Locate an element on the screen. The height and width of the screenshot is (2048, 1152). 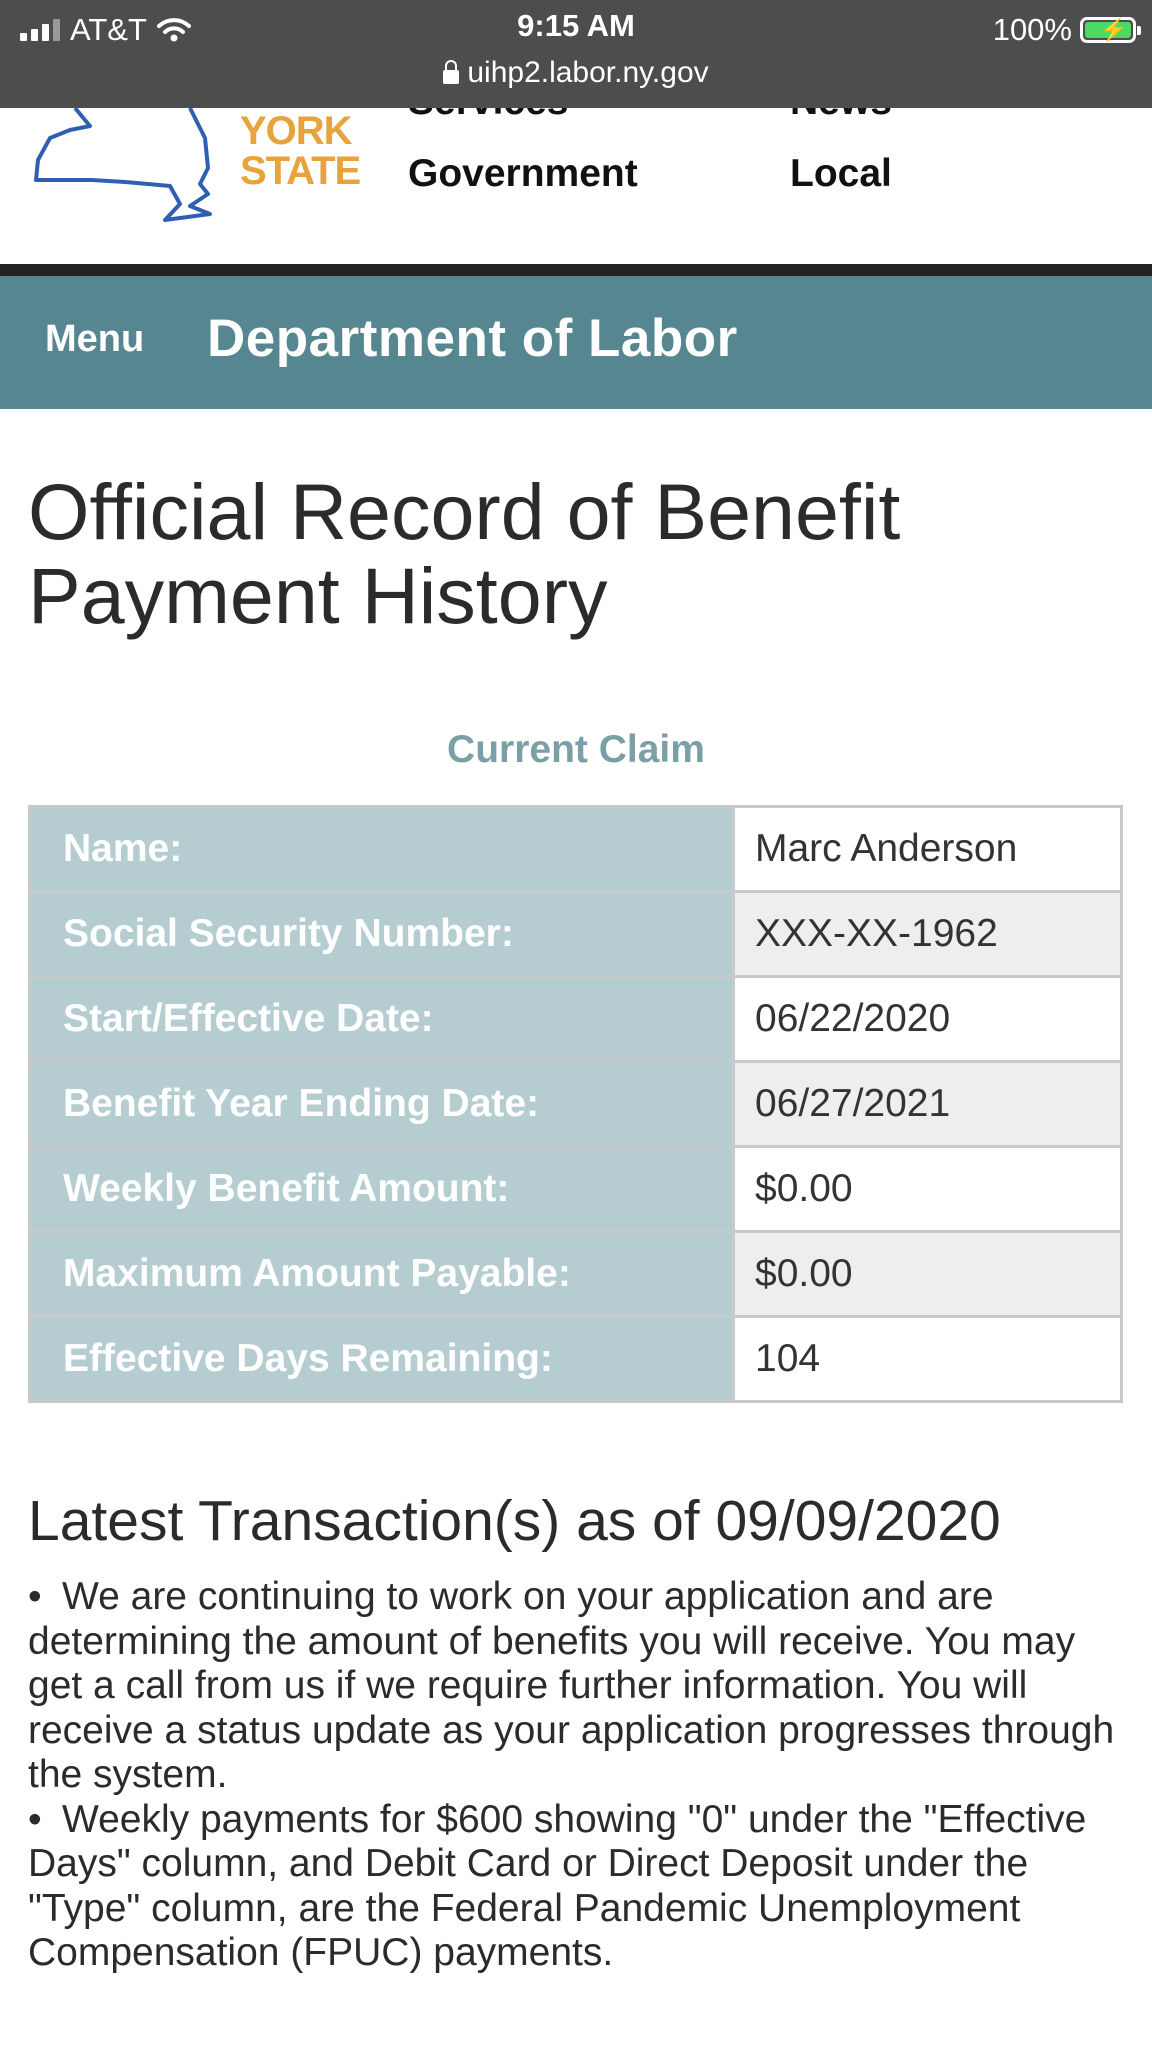
department-title: Department of Labor is located at coordinates (472, 338).